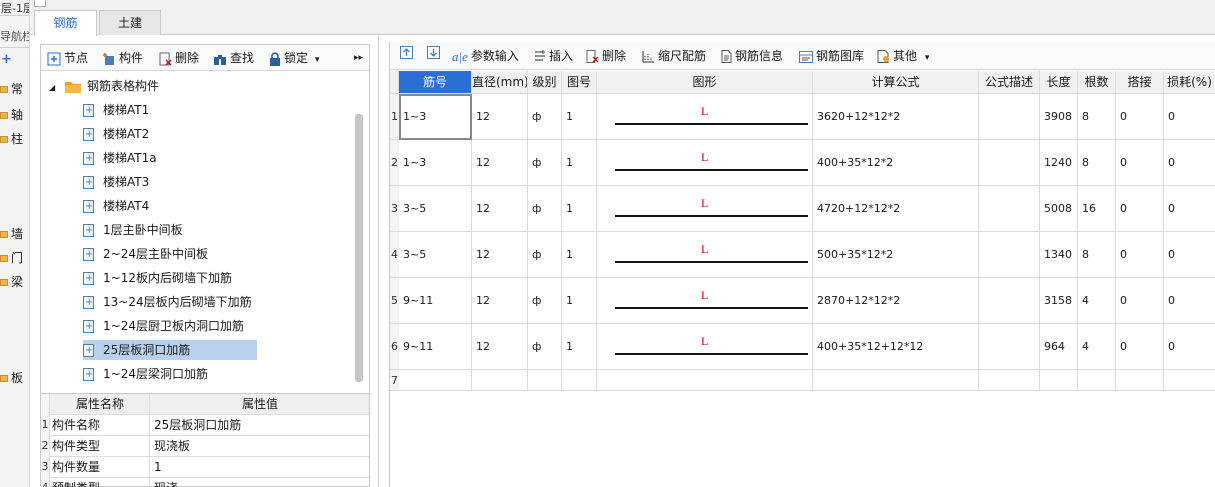 Image resolution: width=1215 pixels, height=487 pixels. What do you see at coordinates (896, 82) in the screenshot?
I see `column-header-formula: 计算公式` at bounding box center [896, 82].